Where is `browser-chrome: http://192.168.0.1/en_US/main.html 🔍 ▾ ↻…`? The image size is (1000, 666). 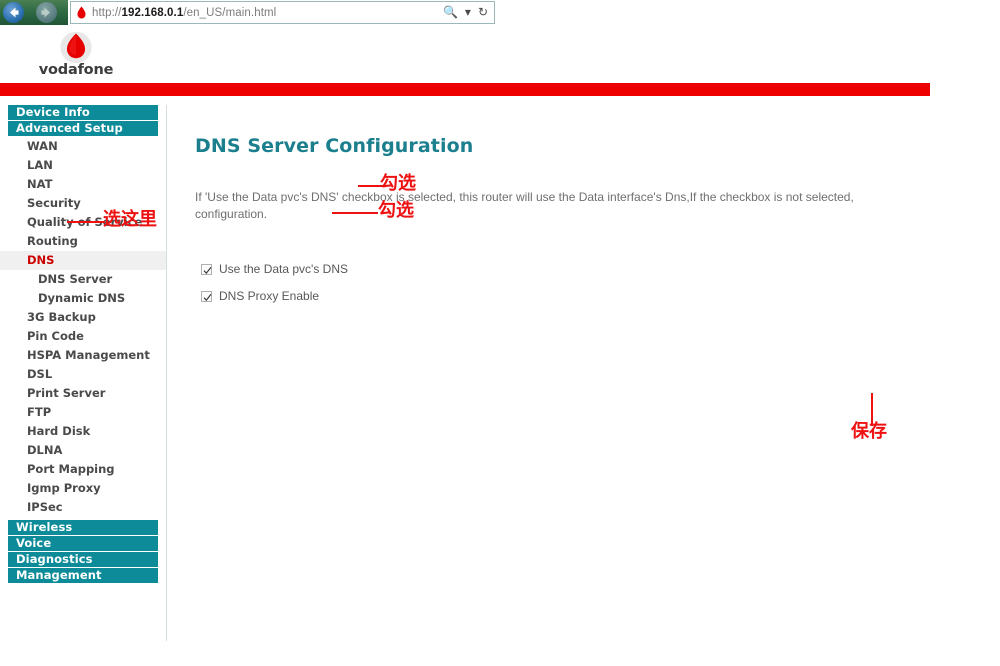 browser-chrome: http://192.168.0.1/en_US/main.html 🔍 ▾ ↻… is located at coordinates (500, 12).